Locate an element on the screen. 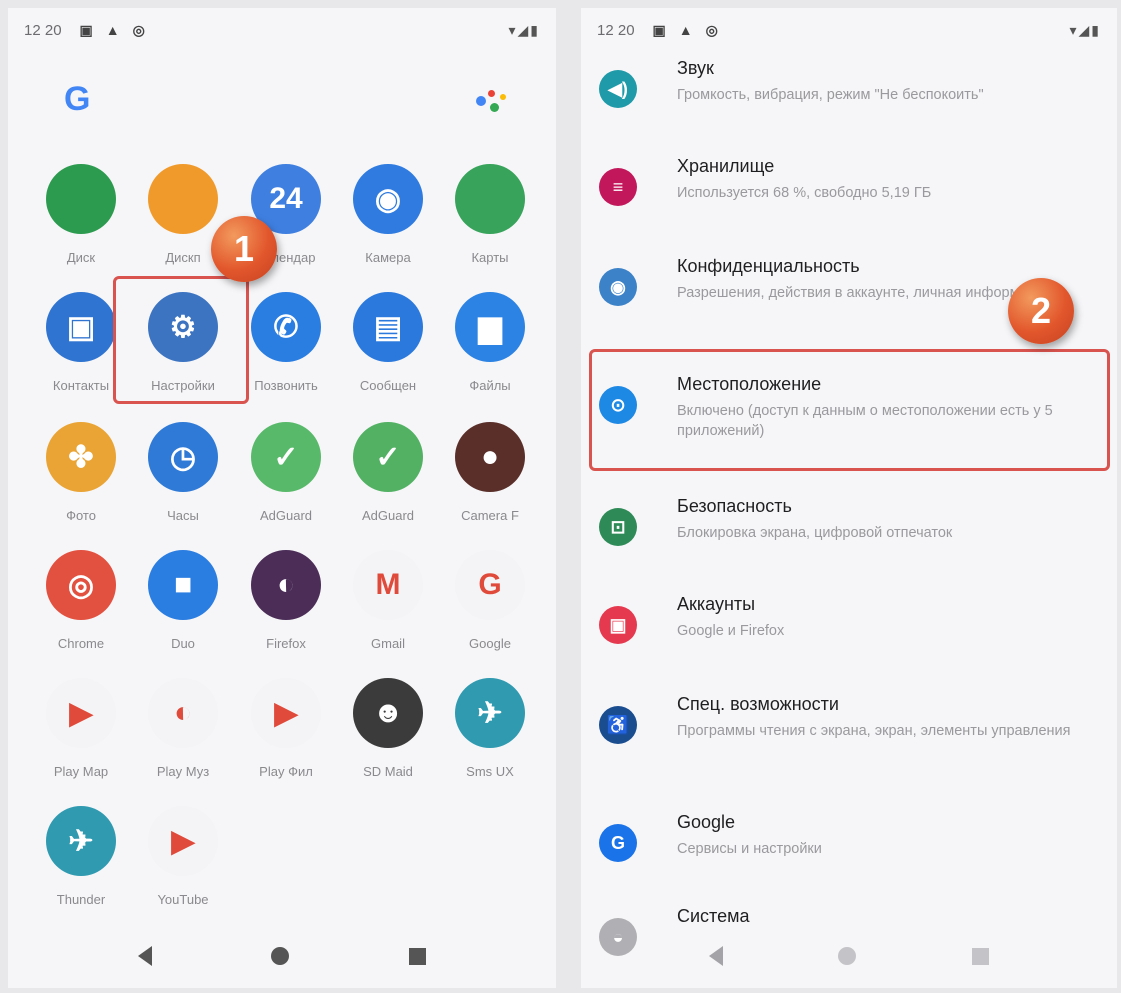 This screenshot has height=993, width=1121. settings-item-google-settings: G Google Сервисы и настройки is located at coordinates (849, 857).